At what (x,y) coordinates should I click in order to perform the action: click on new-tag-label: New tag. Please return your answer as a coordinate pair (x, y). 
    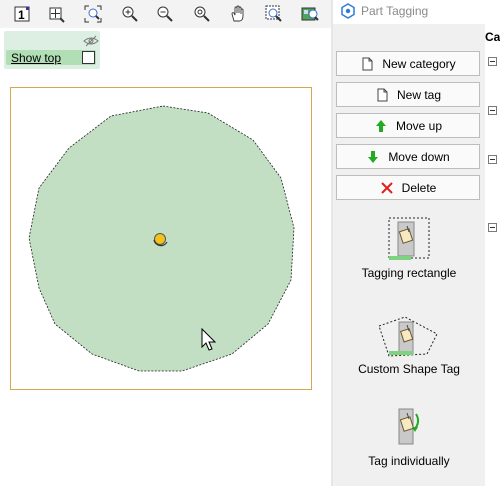
    Looking at the image, I should click on (419, 94).